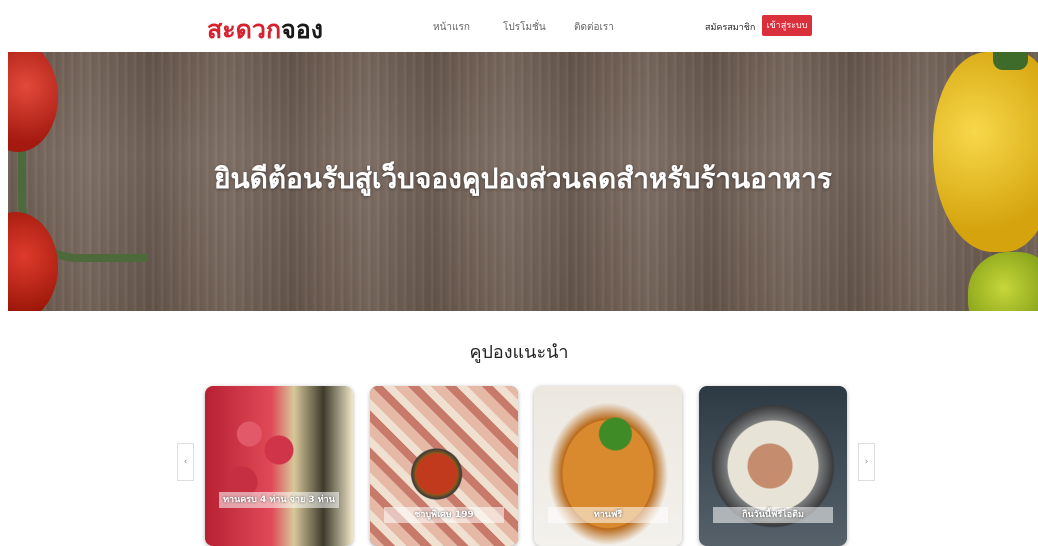  Describe the element at coordinates (773, 466) in the screenshot. I see `coupon-card: กินวันนี้ฟรีไอติม` at that location.